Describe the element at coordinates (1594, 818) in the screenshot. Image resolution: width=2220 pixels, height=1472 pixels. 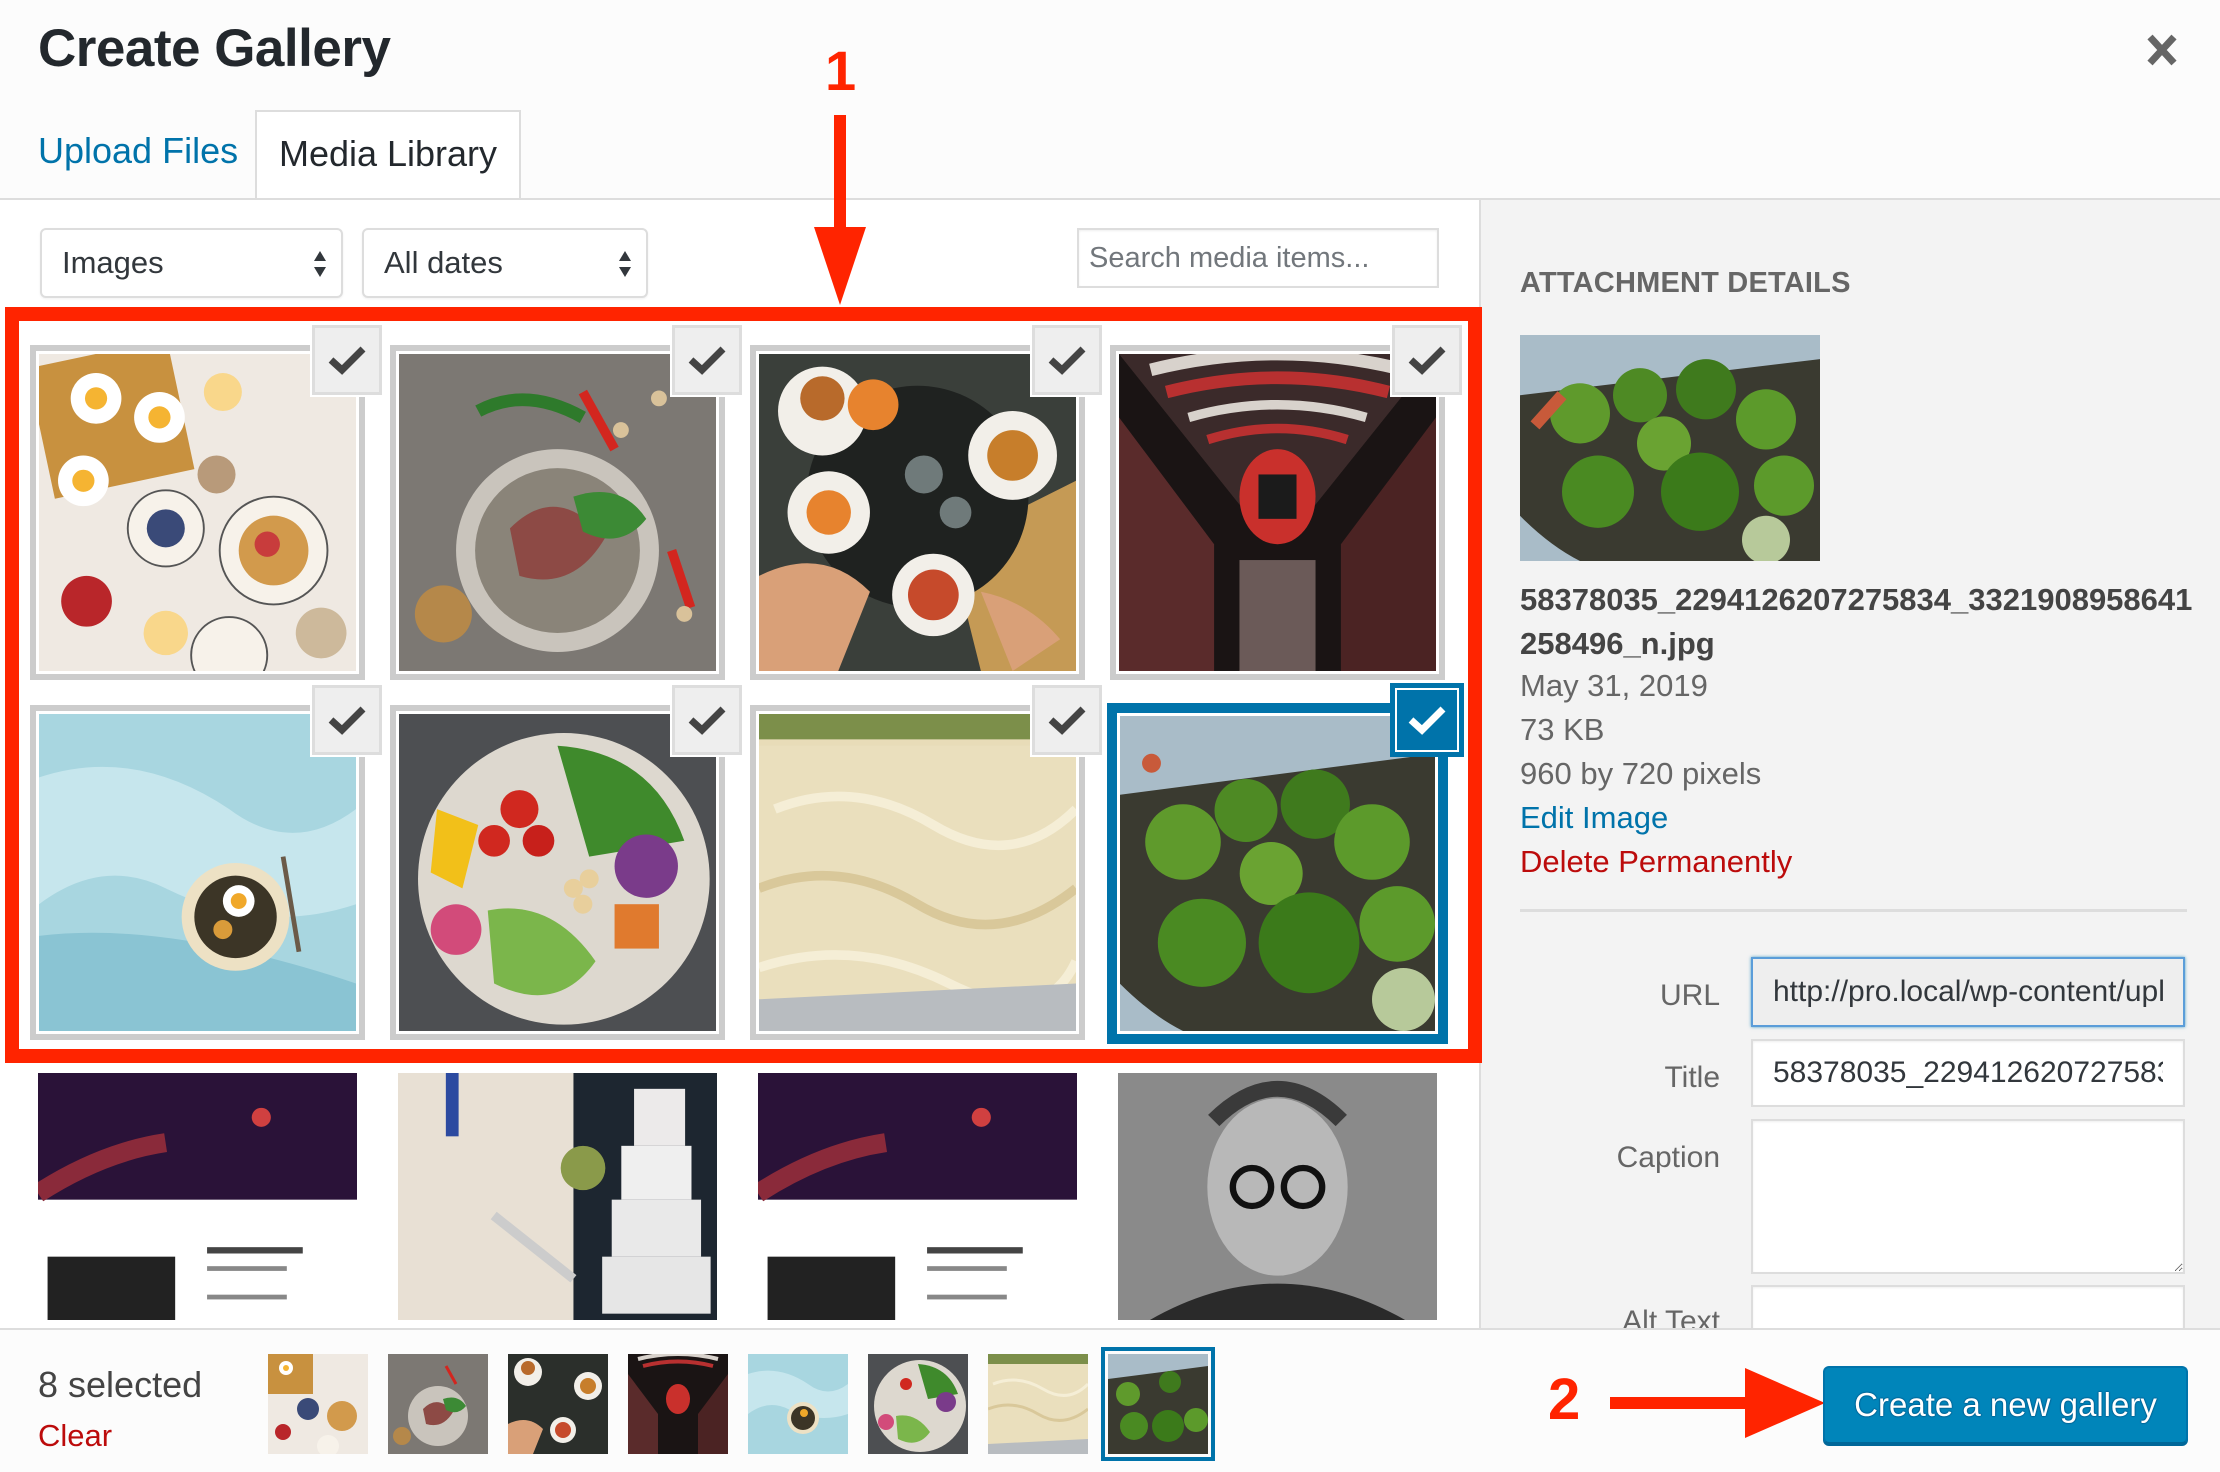
I see `edit-image-link: Edit Image` at that location.